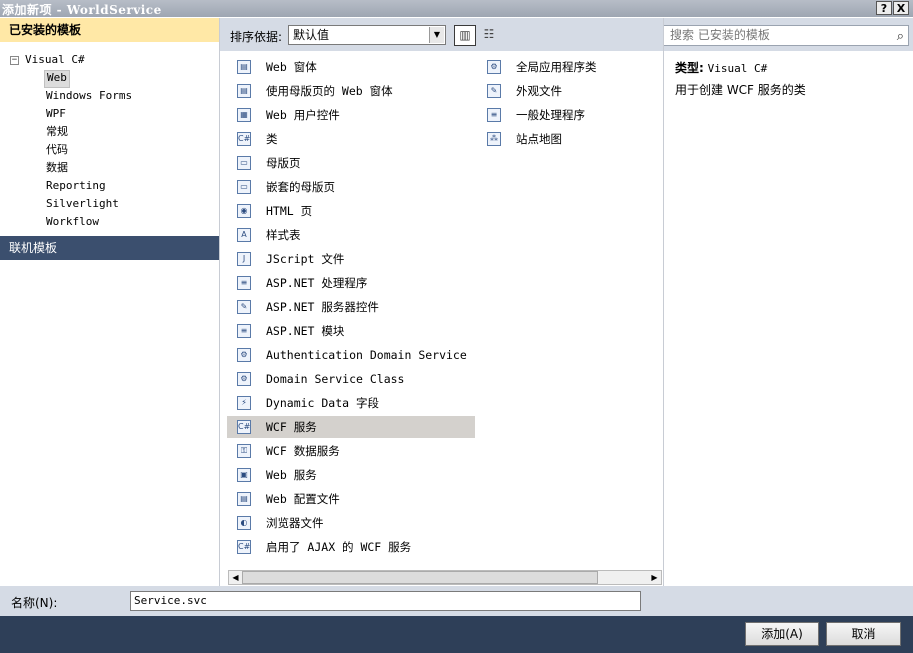  I want to click on template-item-label: Web 窗体, so click(291, 67).